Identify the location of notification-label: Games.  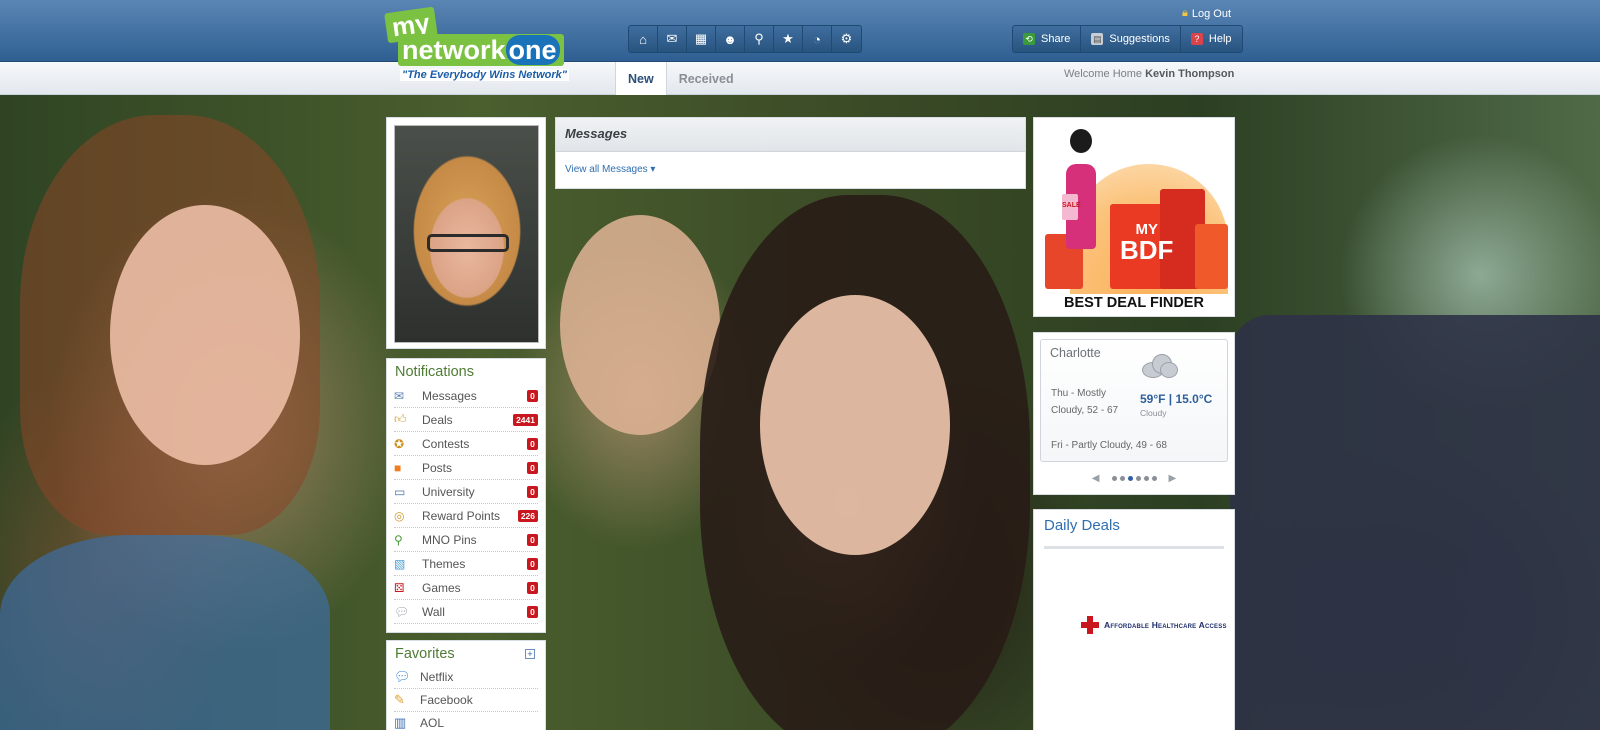
(441, 587).